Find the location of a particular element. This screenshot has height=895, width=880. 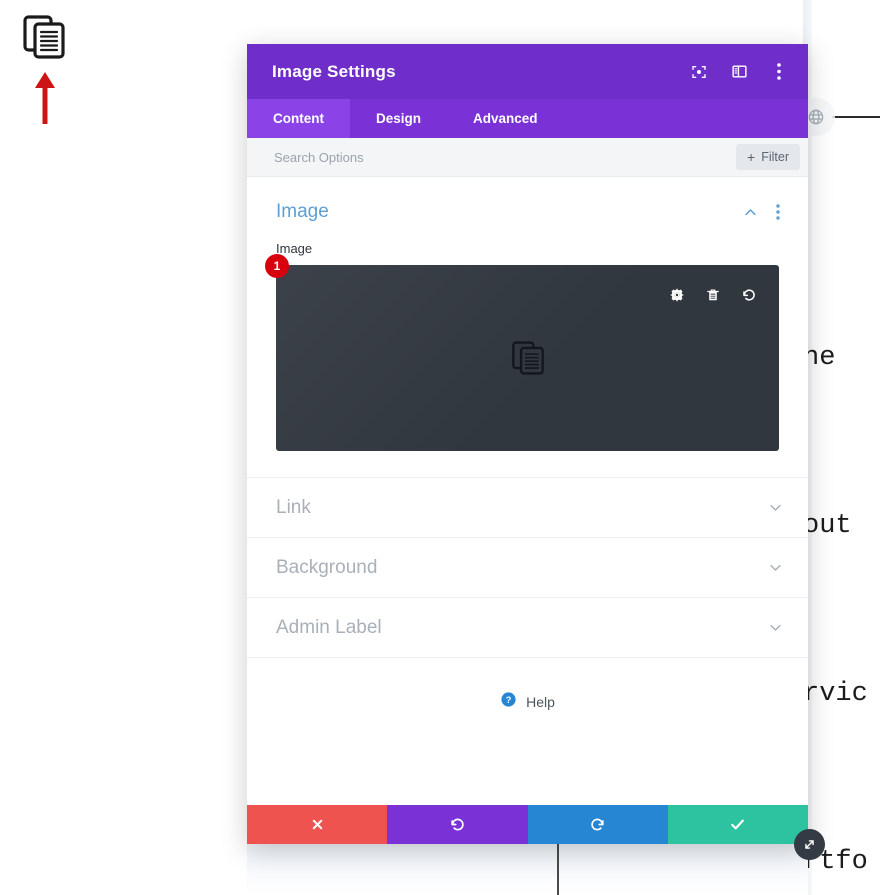

builder-module-icon-group is located at coordinates (52, 37).